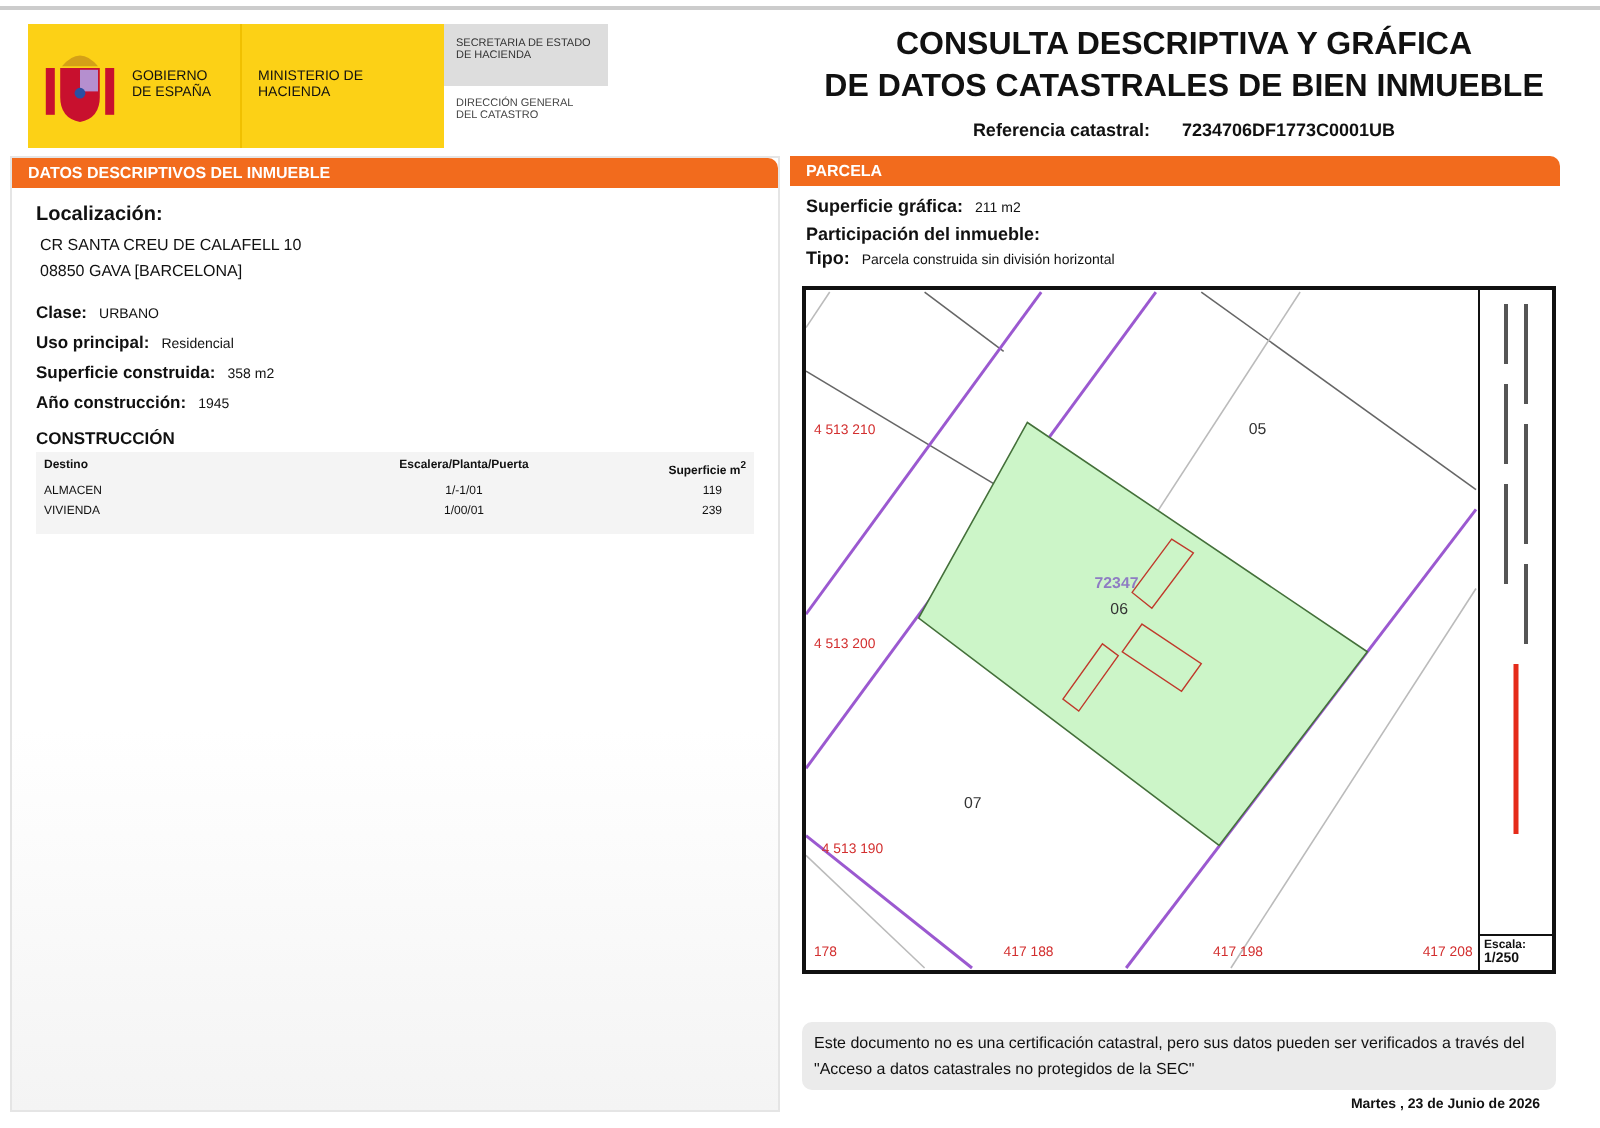 Image resolution: width=1600 pixels, height=1128 pixels. What do you see at coordinates (395, 173) in the screenshot?
I see `section-header: DATOS DESCRIPTIVOS DEL INMUEBLE` at bounding box center [395, 173].